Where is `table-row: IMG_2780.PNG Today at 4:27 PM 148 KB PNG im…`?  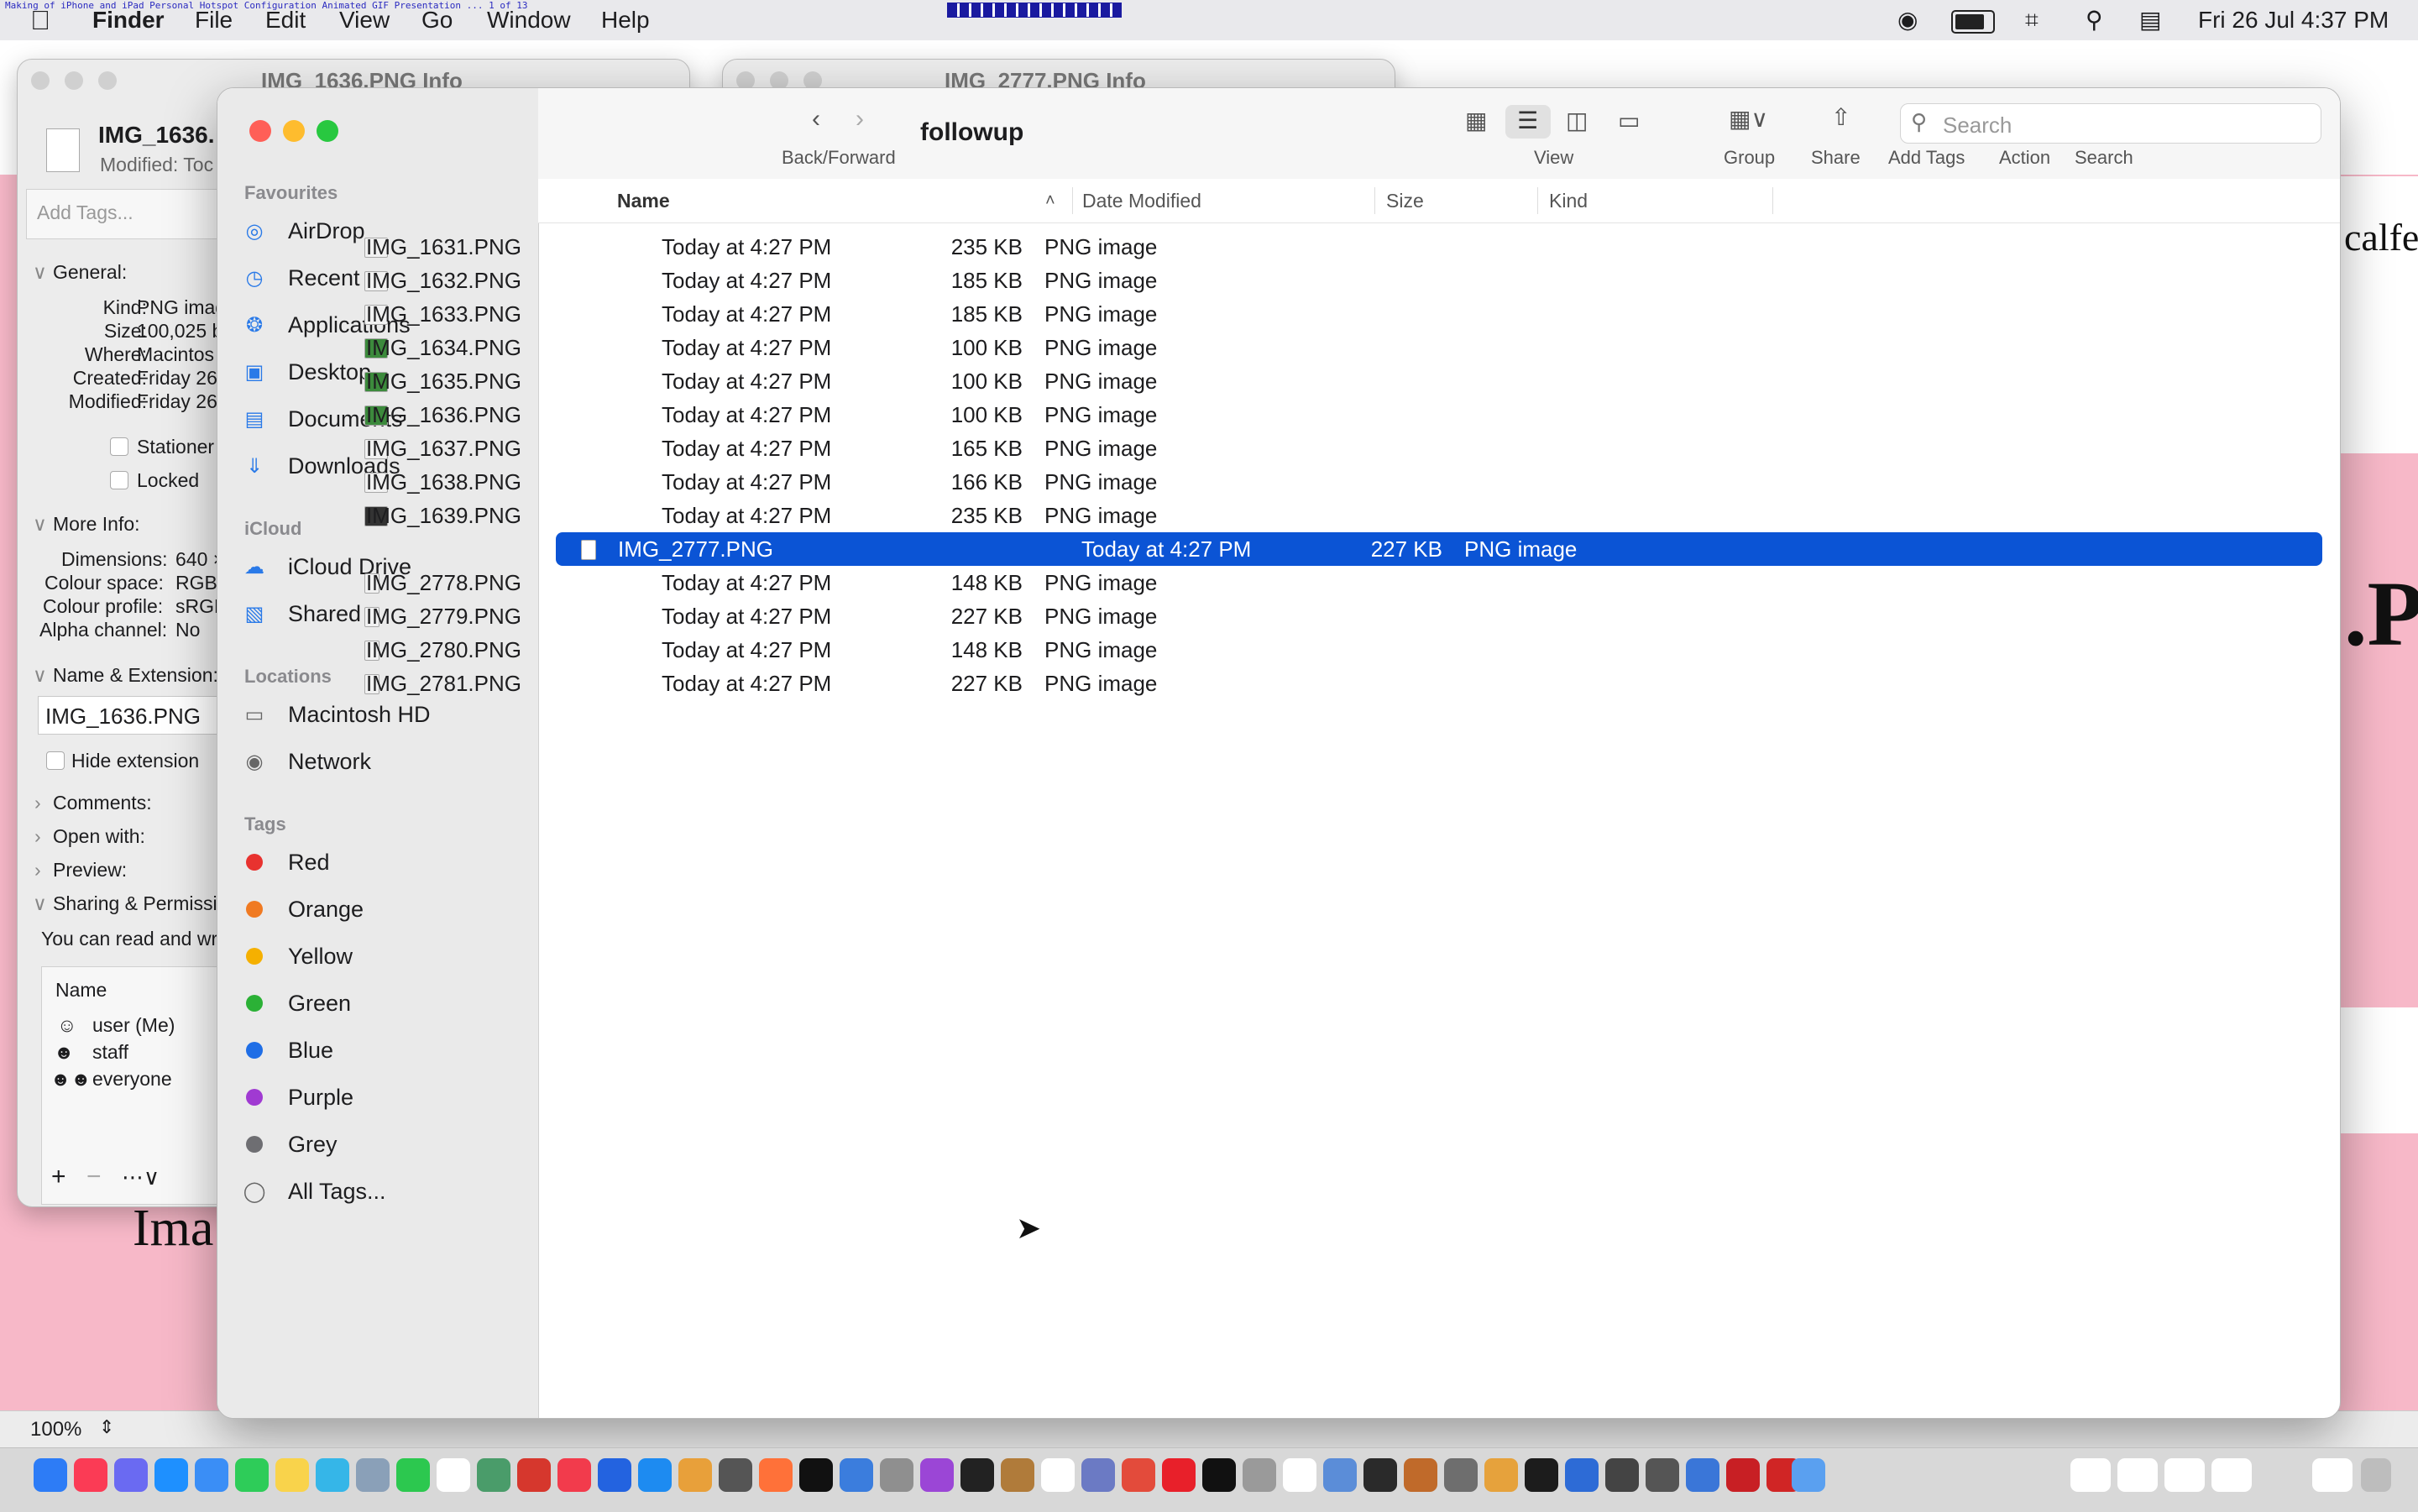 table-row: IMG_2780.PNG Today at 4:27 PM 148 KB PNG im… is located at coordinates (1222, 650).